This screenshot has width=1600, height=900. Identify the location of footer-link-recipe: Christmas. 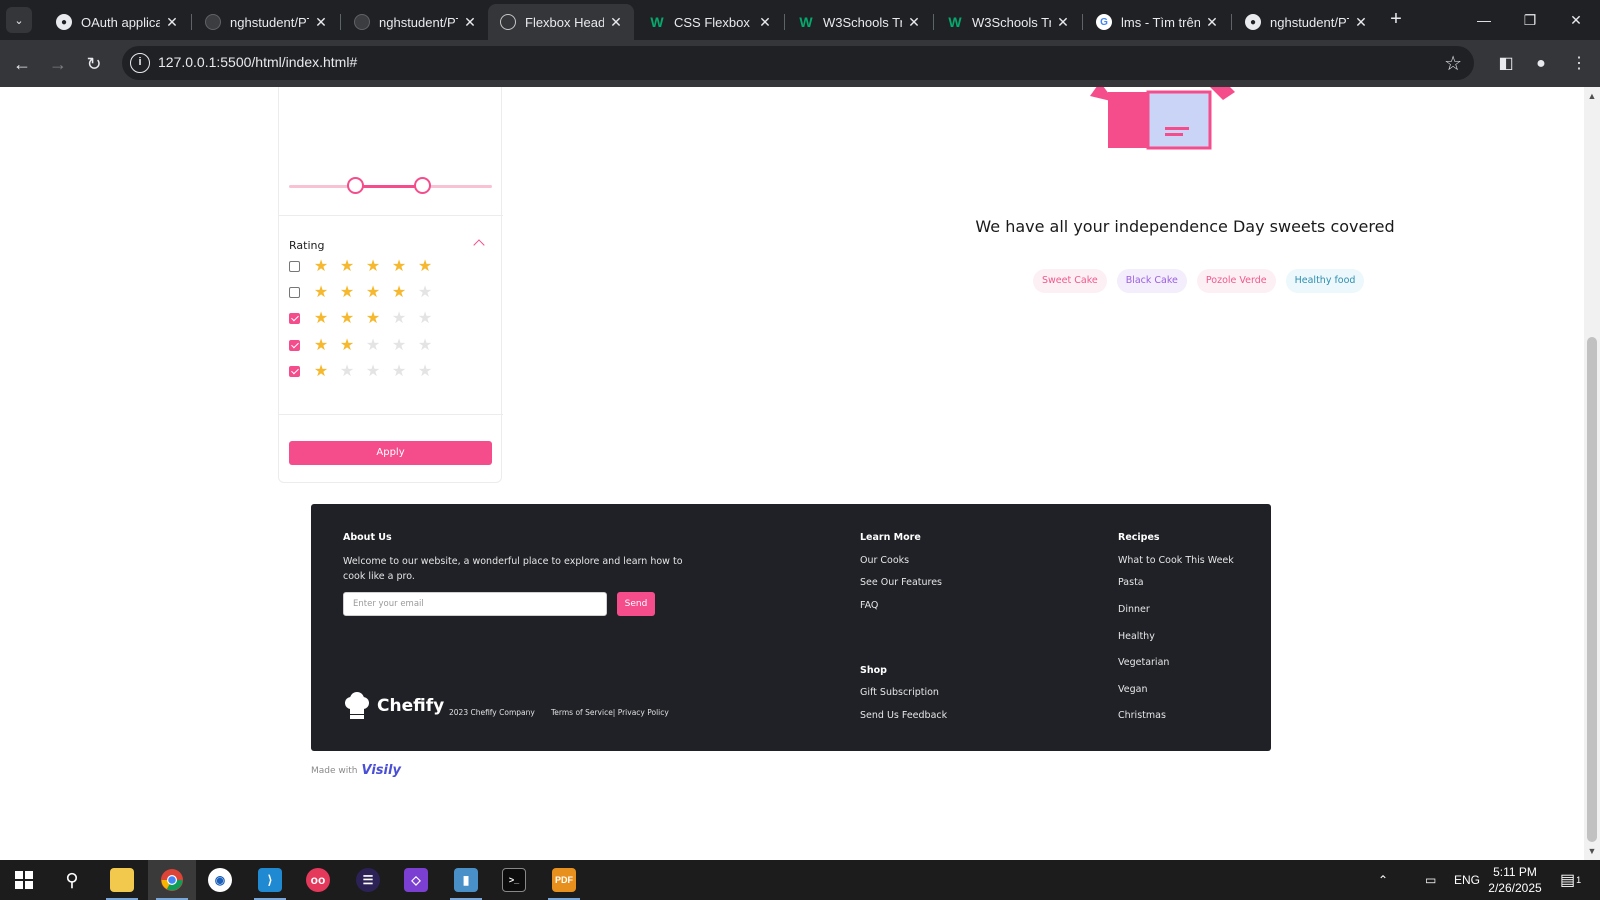
(1142, 715).